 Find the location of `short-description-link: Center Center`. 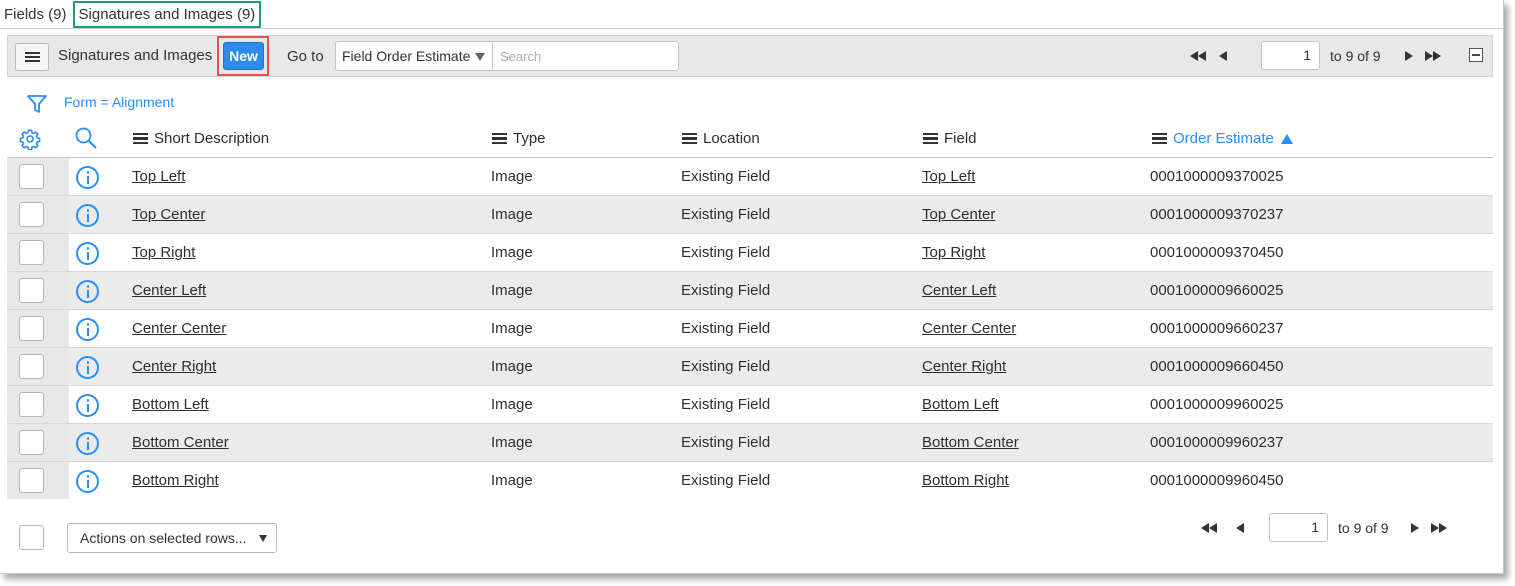

short-description-link: Center Center is located at coordinates (179, 328).